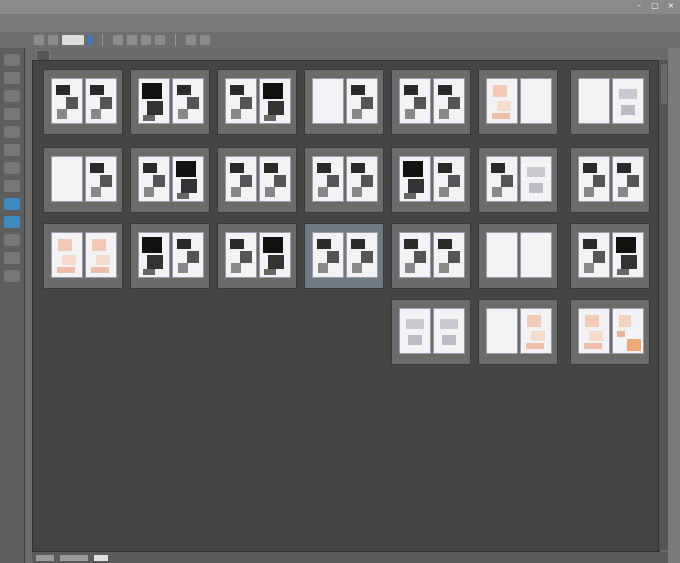 Image resolution: width=680 pixels, height=563 pixels. I want to click on color-indicator-icon, so click(90, 40).